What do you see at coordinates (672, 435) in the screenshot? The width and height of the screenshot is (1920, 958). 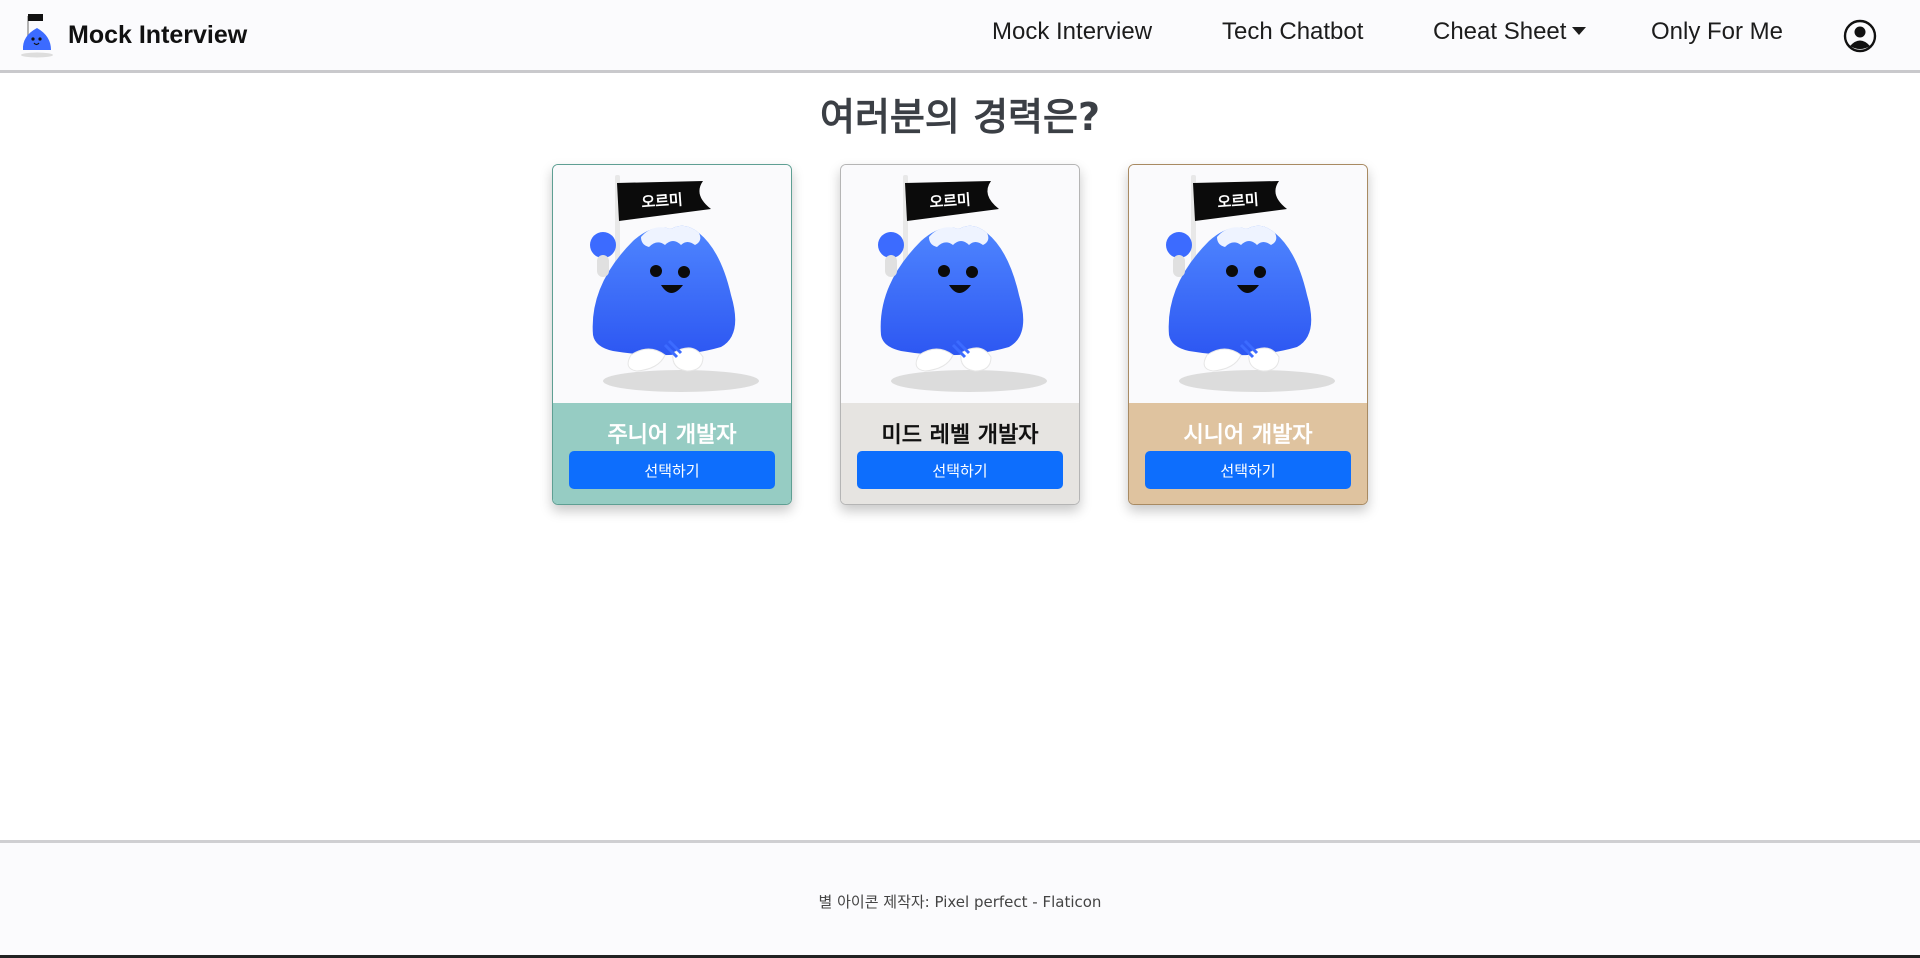 I see `card-title: 주니어 개발자` at bounding box center [672, 435].